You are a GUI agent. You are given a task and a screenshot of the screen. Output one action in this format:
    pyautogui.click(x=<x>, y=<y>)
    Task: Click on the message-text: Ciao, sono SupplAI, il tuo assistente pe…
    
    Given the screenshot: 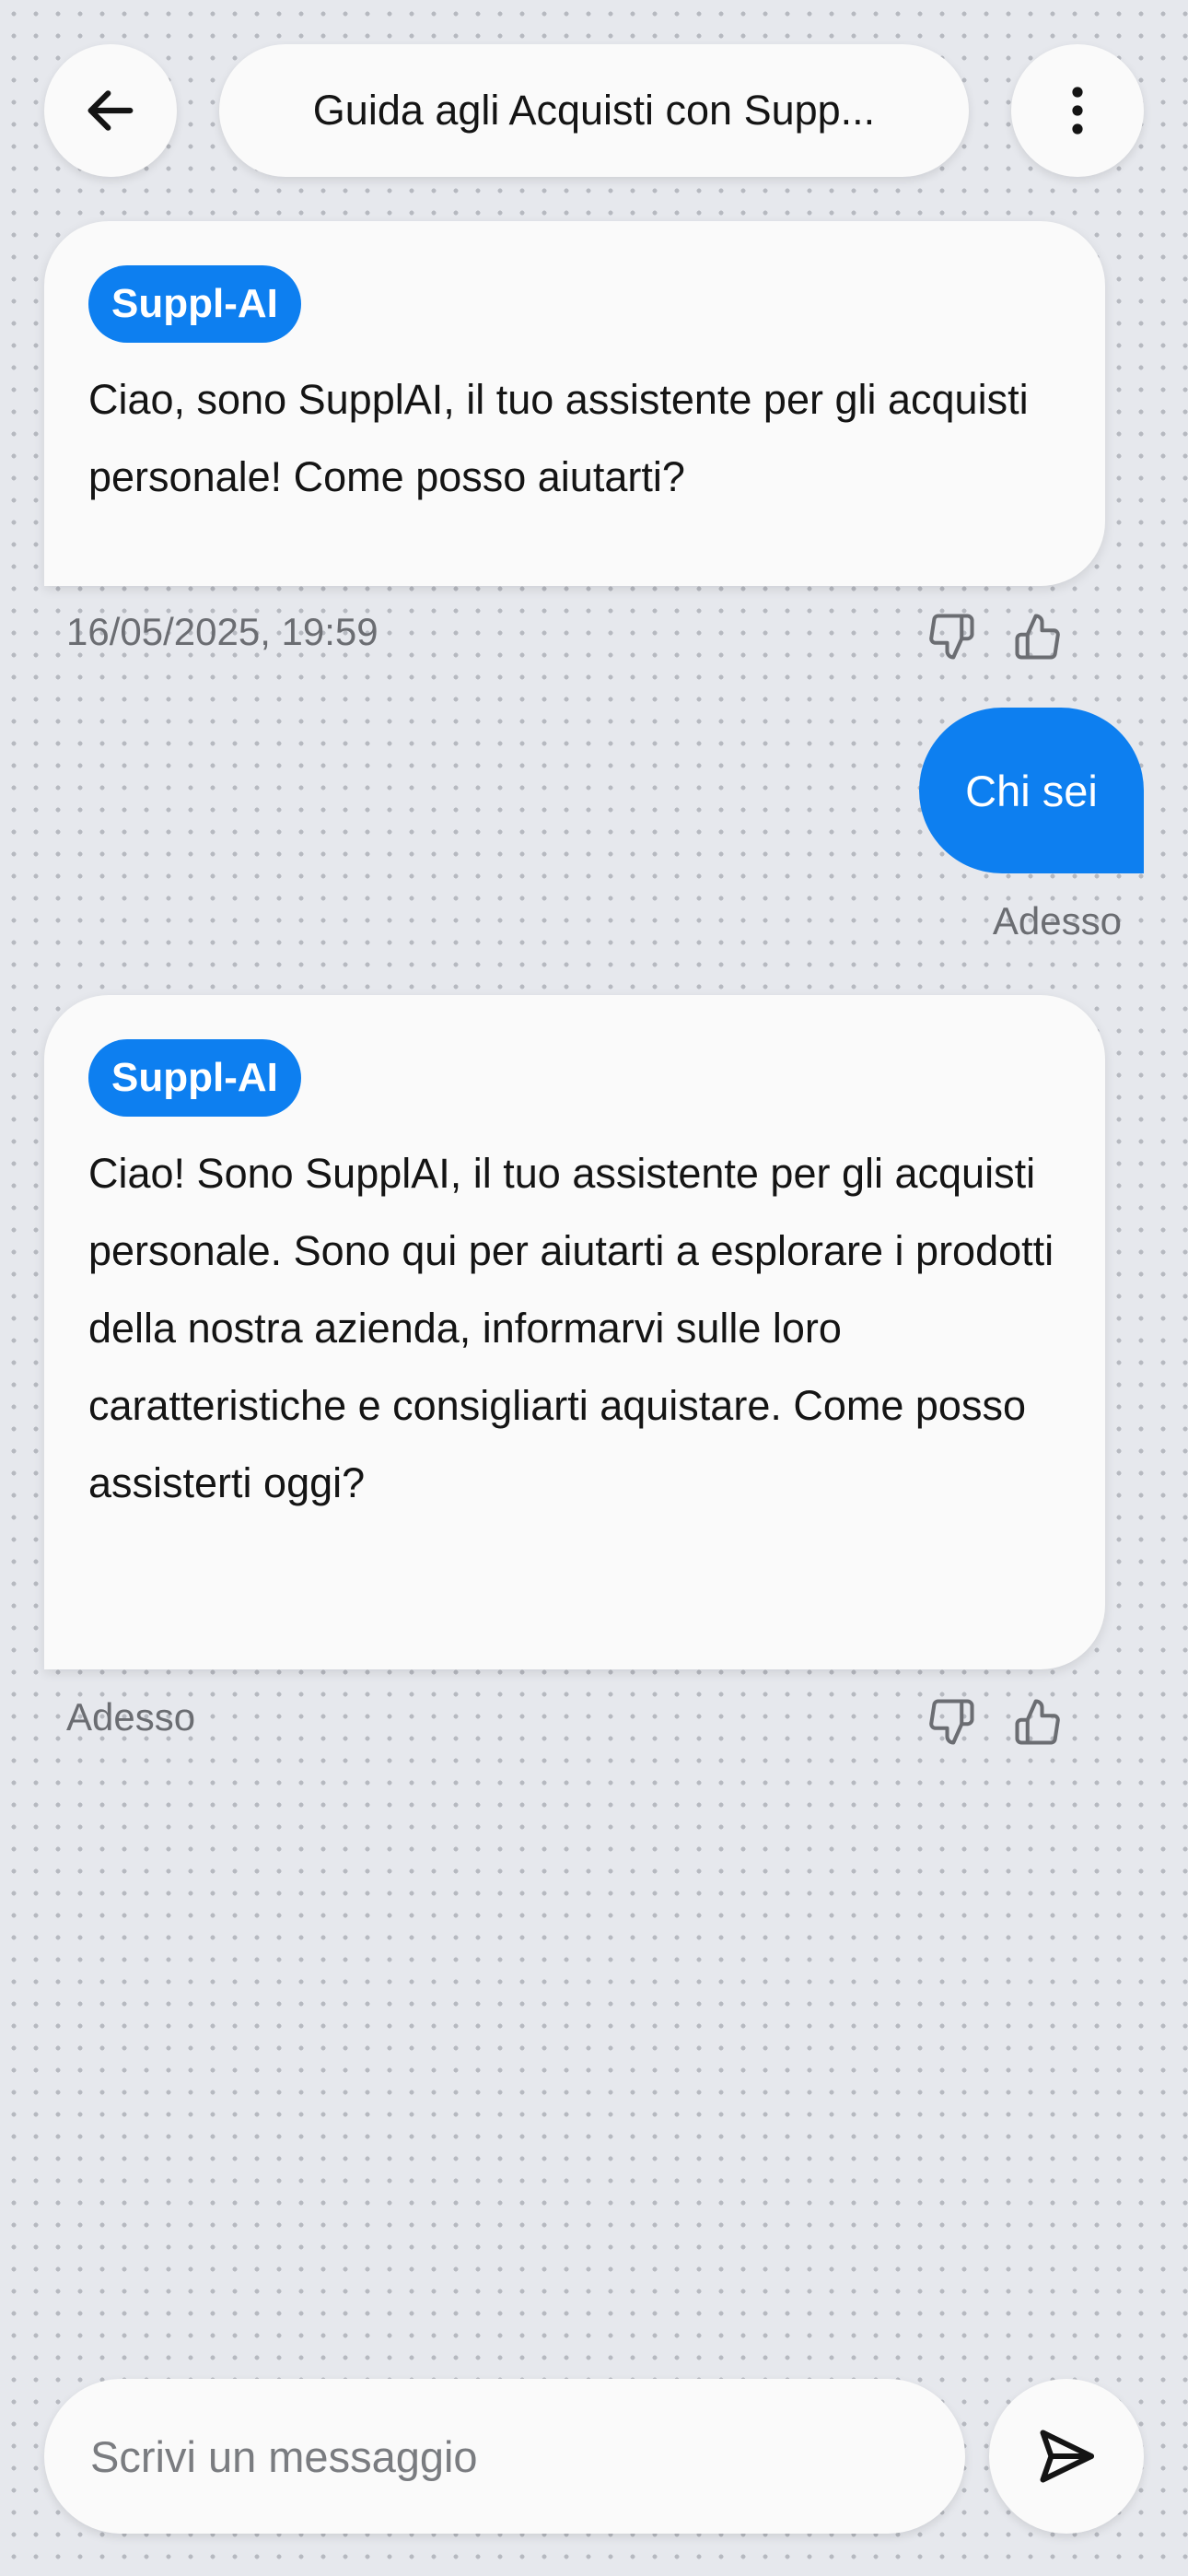 What is the action you would take?
    pyautogui.click(x=558, y=438)
    